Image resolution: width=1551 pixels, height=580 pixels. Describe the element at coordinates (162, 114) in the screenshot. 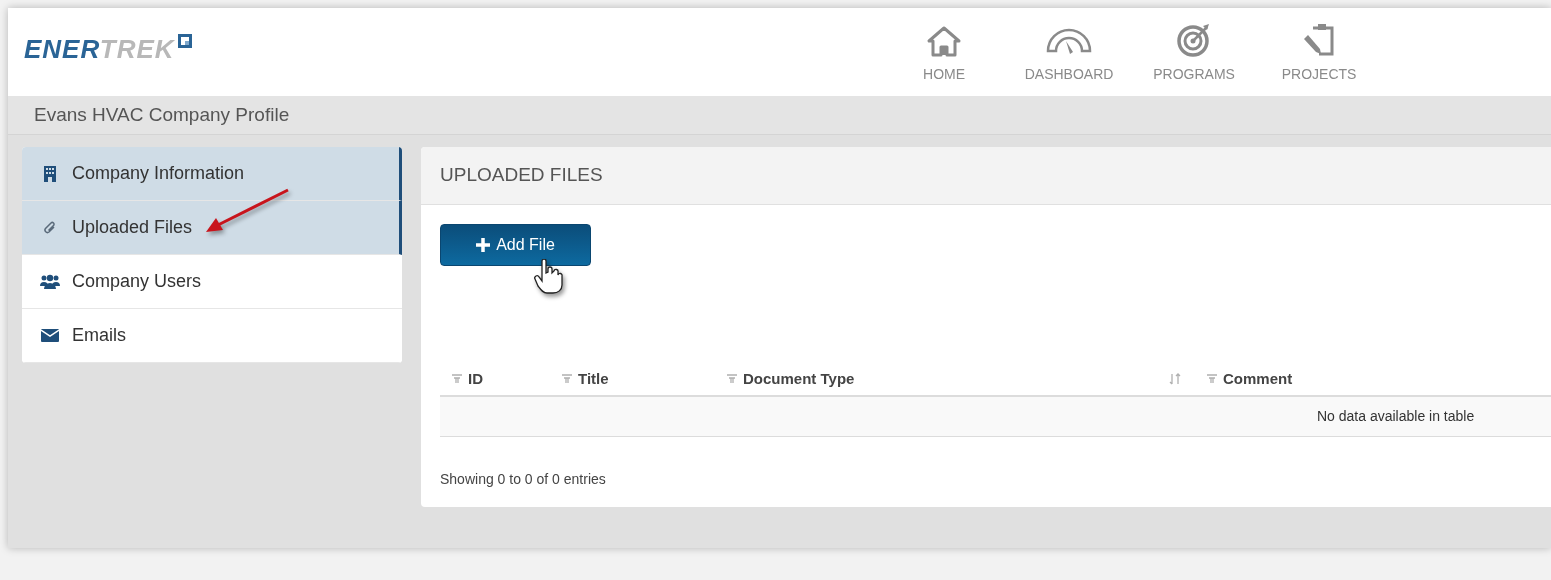

I see `page-title: Evans HVAC Company Profile` at that location.